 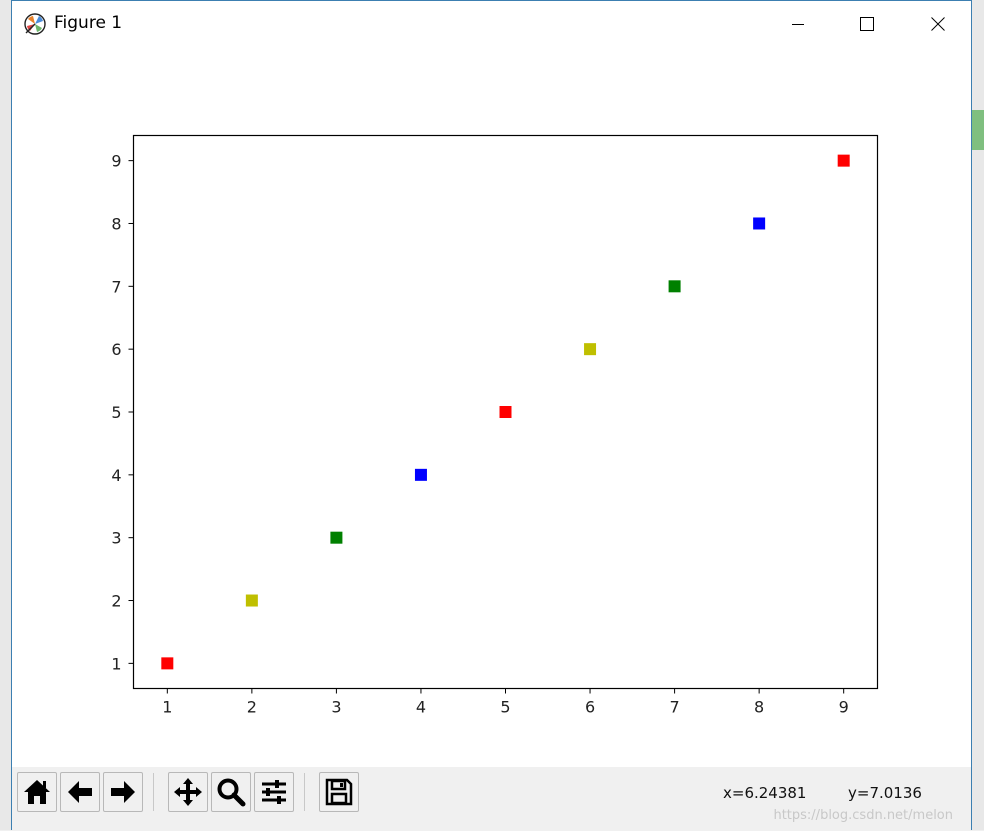 I want to click on pan-button, so click(x=188, y=792).